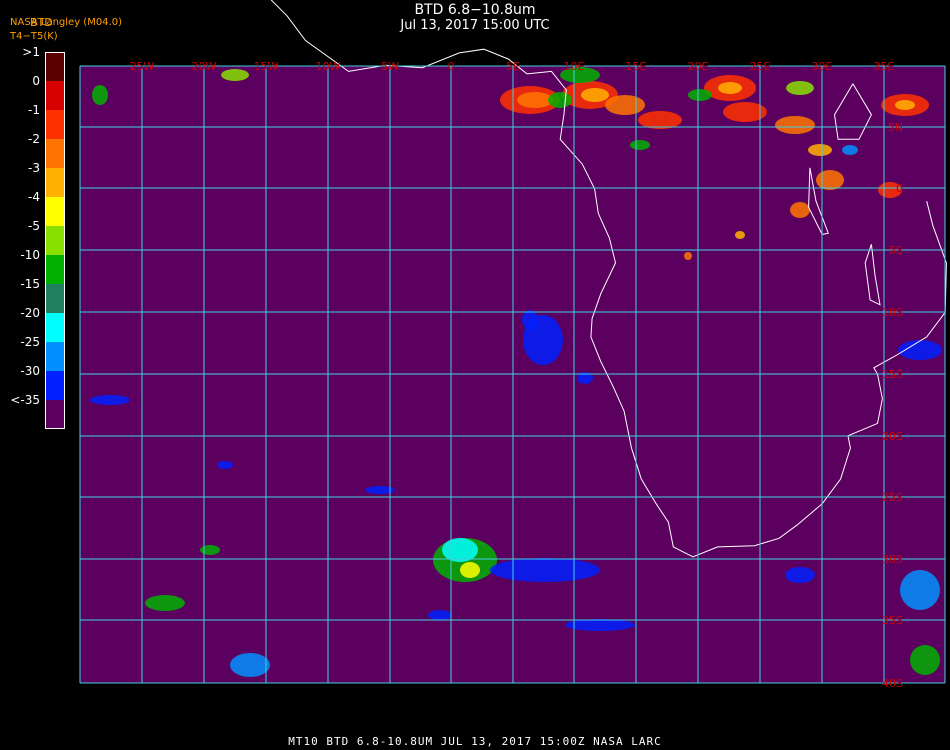 This screenshot has height=750, width=950. I want to click on lat-label: 40S, so click(892, 683).